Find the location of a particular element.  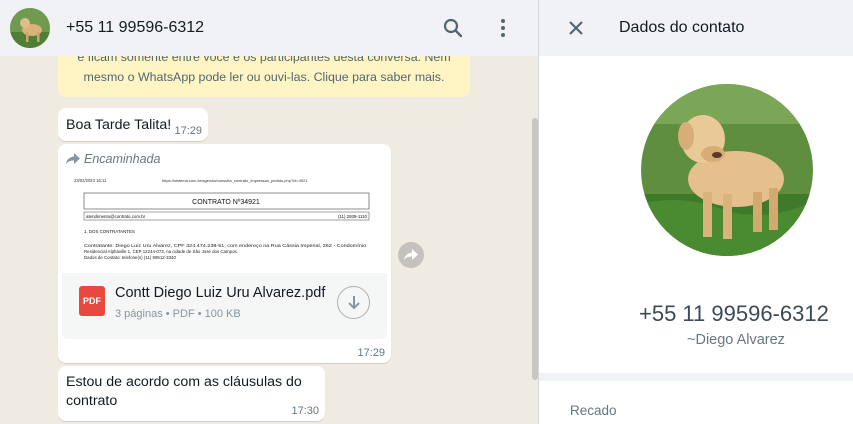

preview-title: CONTRATO Nº34921 is located at coordinates (226, 202).